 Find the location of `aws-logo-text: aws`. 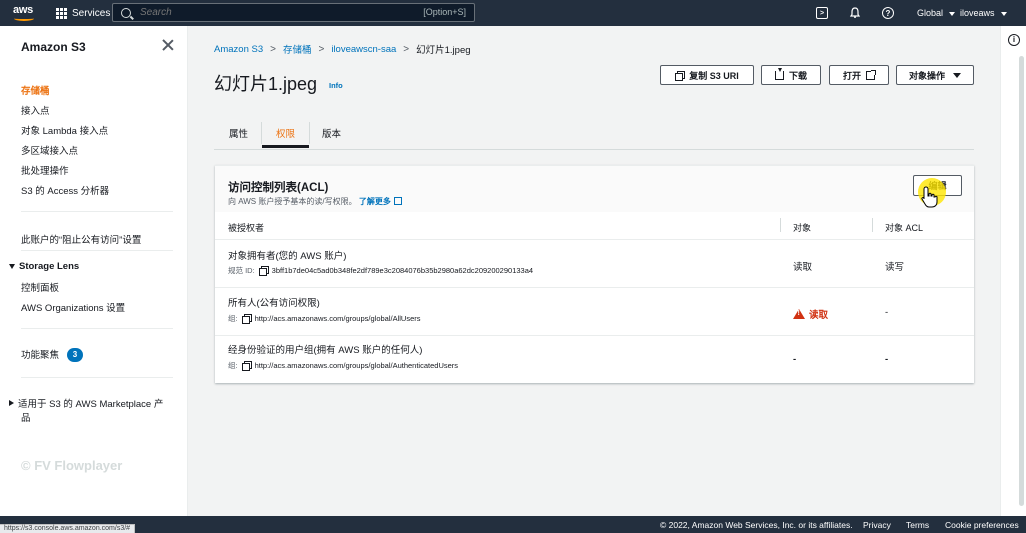

aws-logo-text: aws is located at coordinates (23, 10).